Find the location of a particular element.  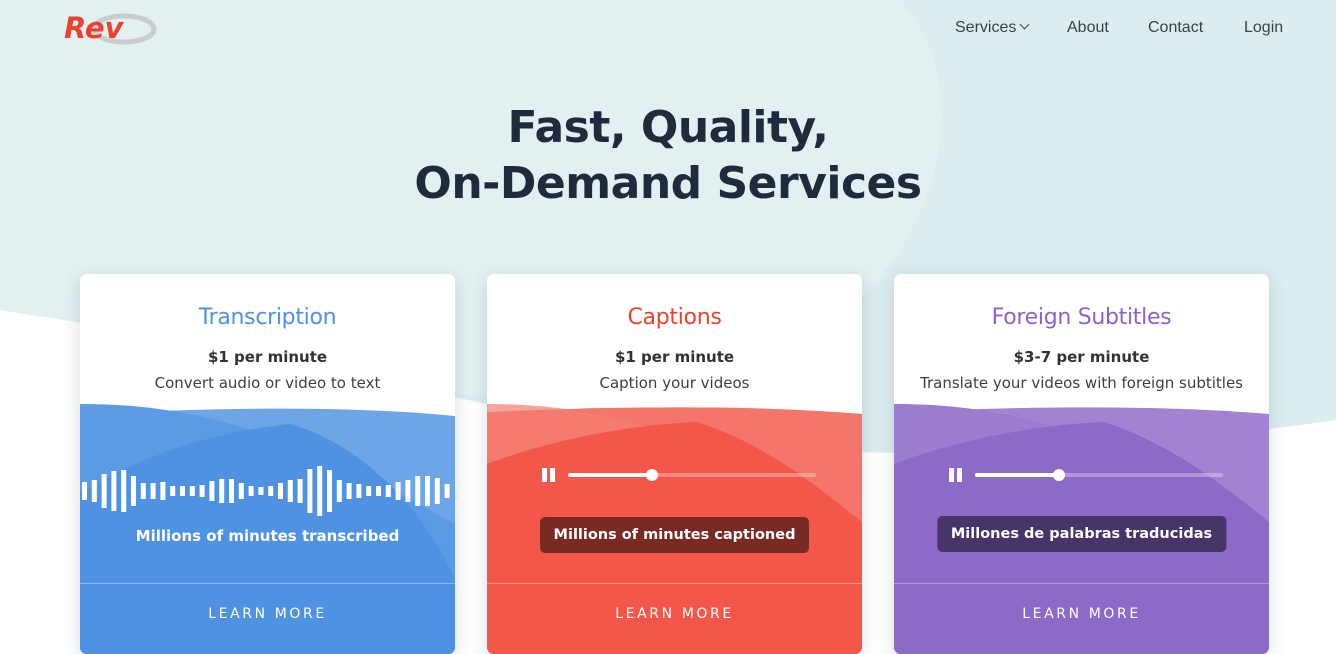

chevron-down-icon is located at coordinates (1024, 24).